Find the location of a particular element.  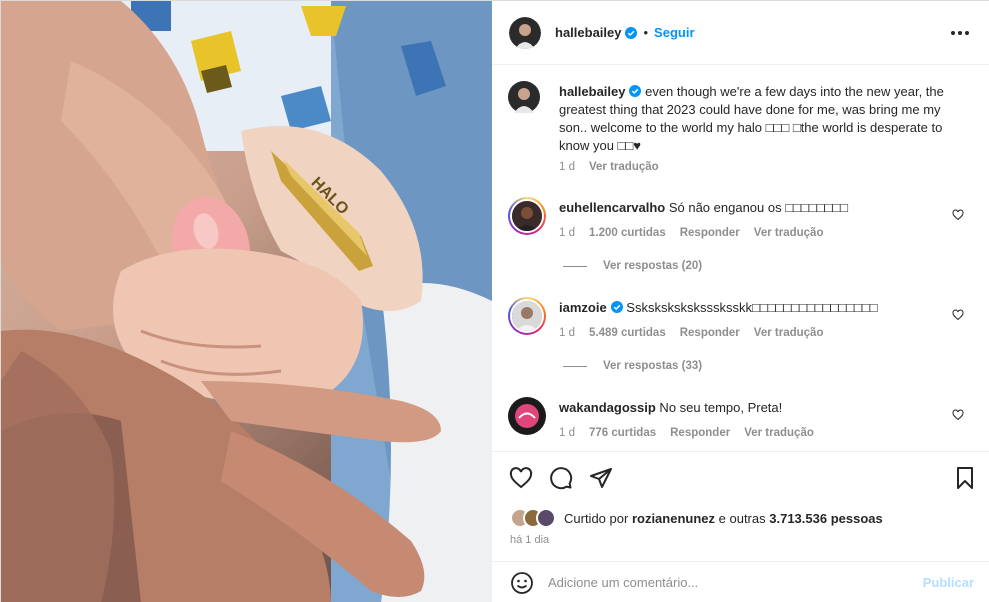

caption-meta: 1 d Ver tradução is located at coordinates (609, 167).